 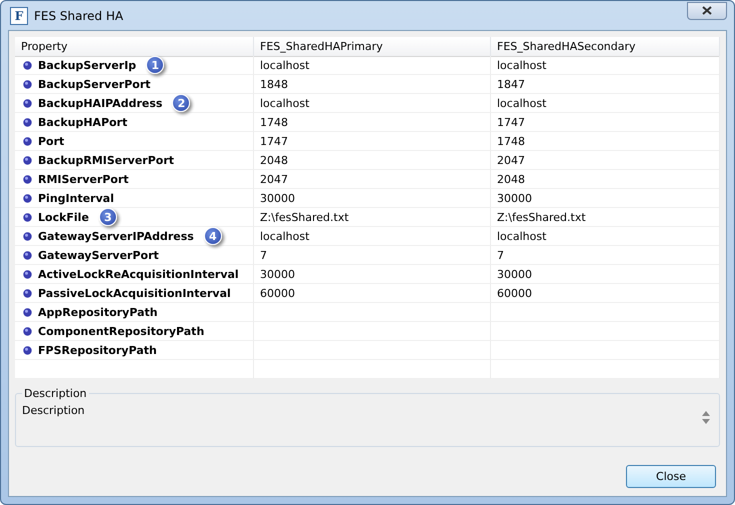 What do you see at coordinates (605, 47) in the screenshot?
I see `column-header: FES_SharedHASecondary` at bounding box center [605, 47].